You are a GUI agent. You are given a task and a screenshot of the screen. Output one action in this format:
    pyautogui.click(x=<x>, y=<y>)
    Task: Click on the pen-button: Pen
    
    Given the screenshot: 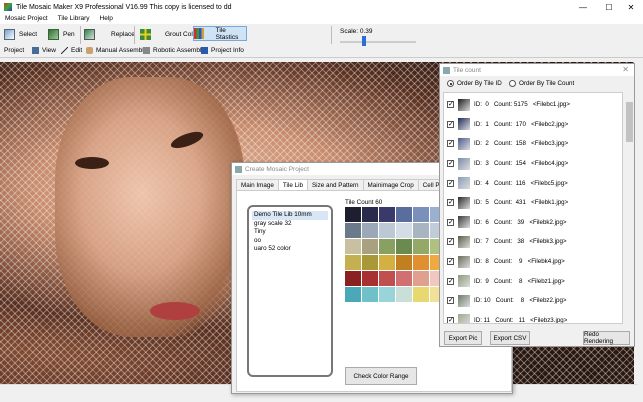 What is the action you would take?
    pyautogui.click(x=61, y=34)
    